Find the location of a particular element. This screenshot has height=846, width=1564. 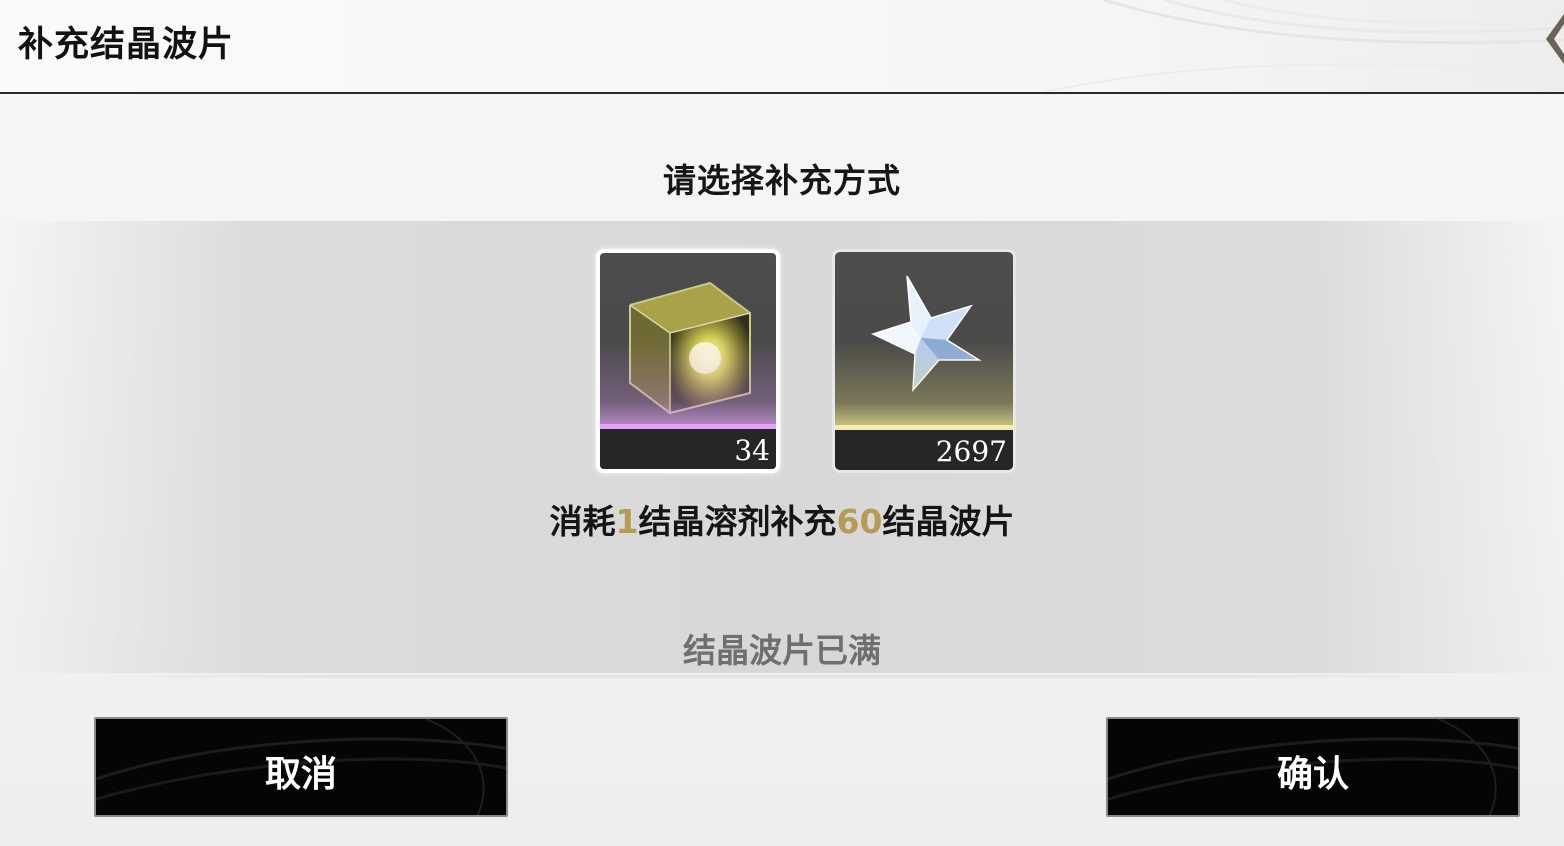

option-card-crystal-solvent: 34 is located at coordinates (688, 361).